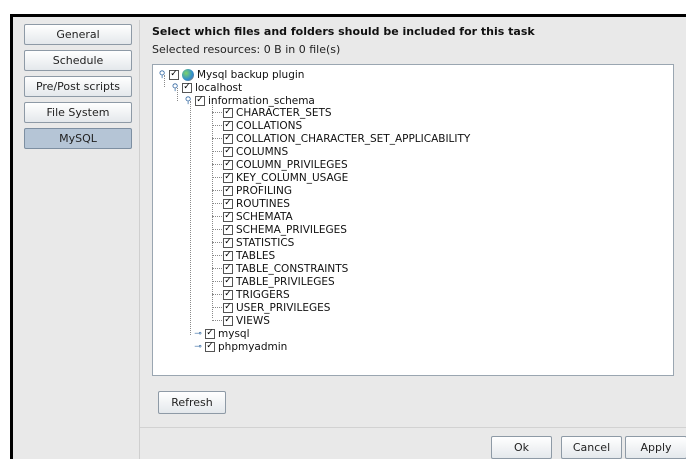  I want to click on tree-node-label: USER_PRIVILEGES, so click(283, 307).